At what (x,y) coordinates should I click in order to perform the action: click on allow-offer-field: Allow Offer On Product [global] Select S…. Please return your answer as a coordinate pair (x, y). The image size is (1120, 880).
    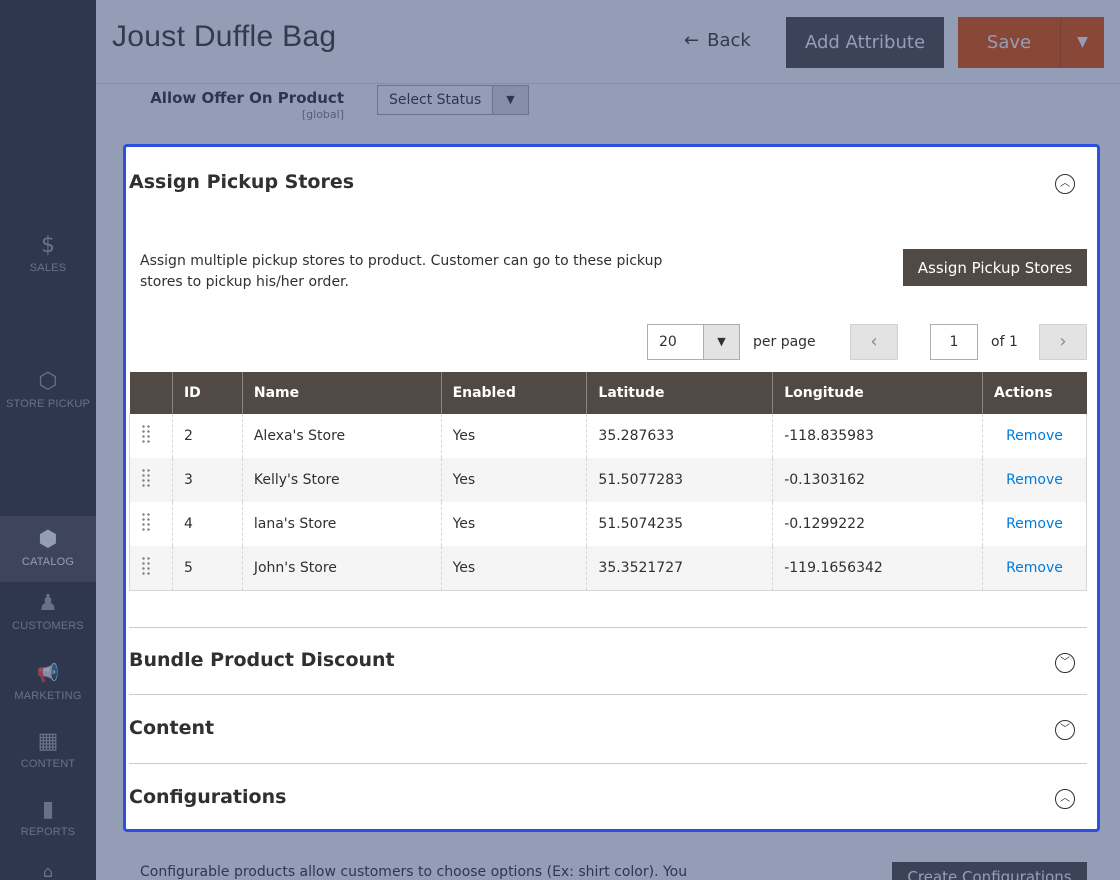
    Looking at the image, I should click on (608, 108).